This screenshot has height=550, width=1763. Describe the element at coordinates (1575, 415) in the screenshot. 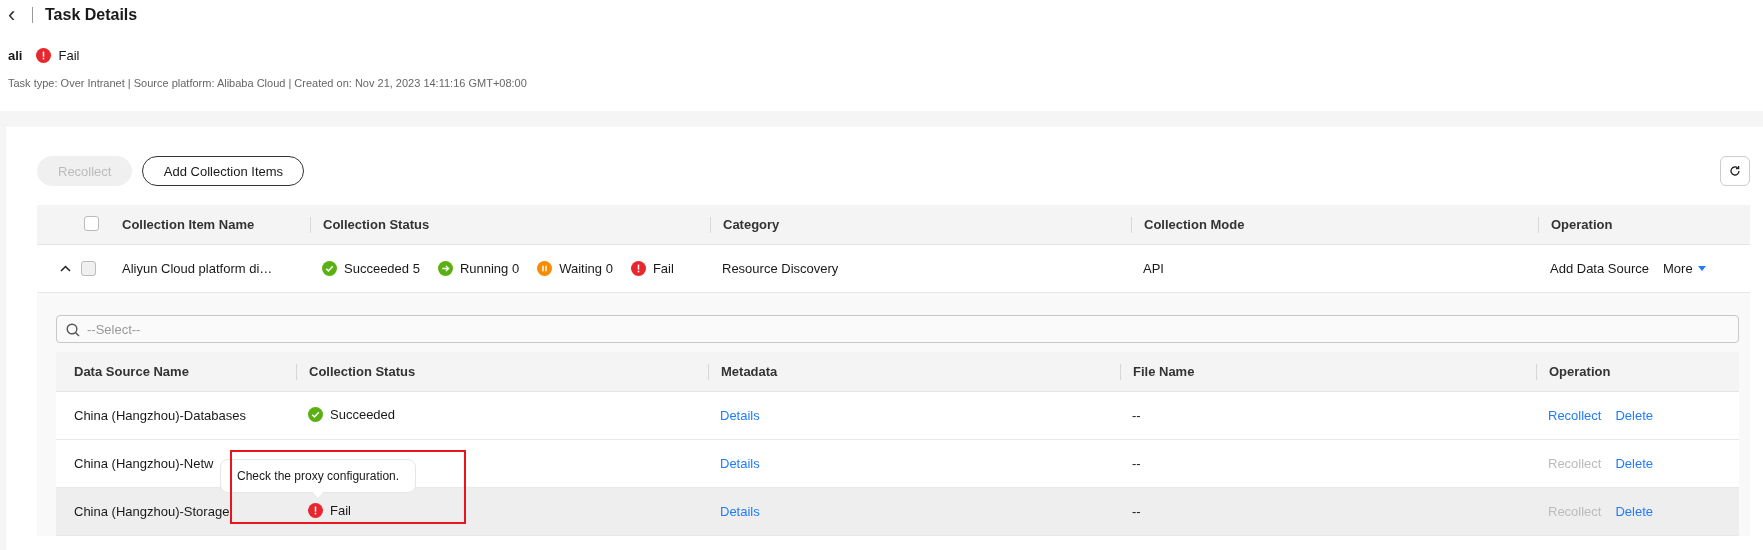

I see `recollect-link: Recollect` at that location.